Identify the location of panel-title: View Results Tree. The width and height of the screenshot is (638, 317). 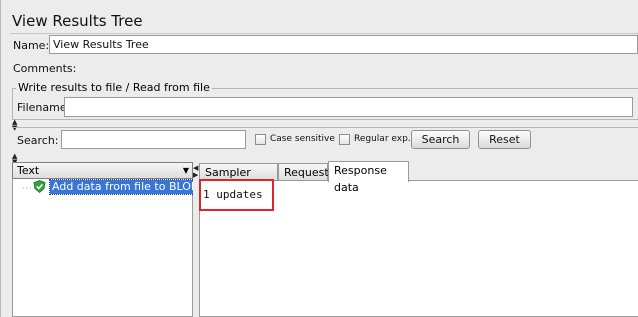
(77, 21).